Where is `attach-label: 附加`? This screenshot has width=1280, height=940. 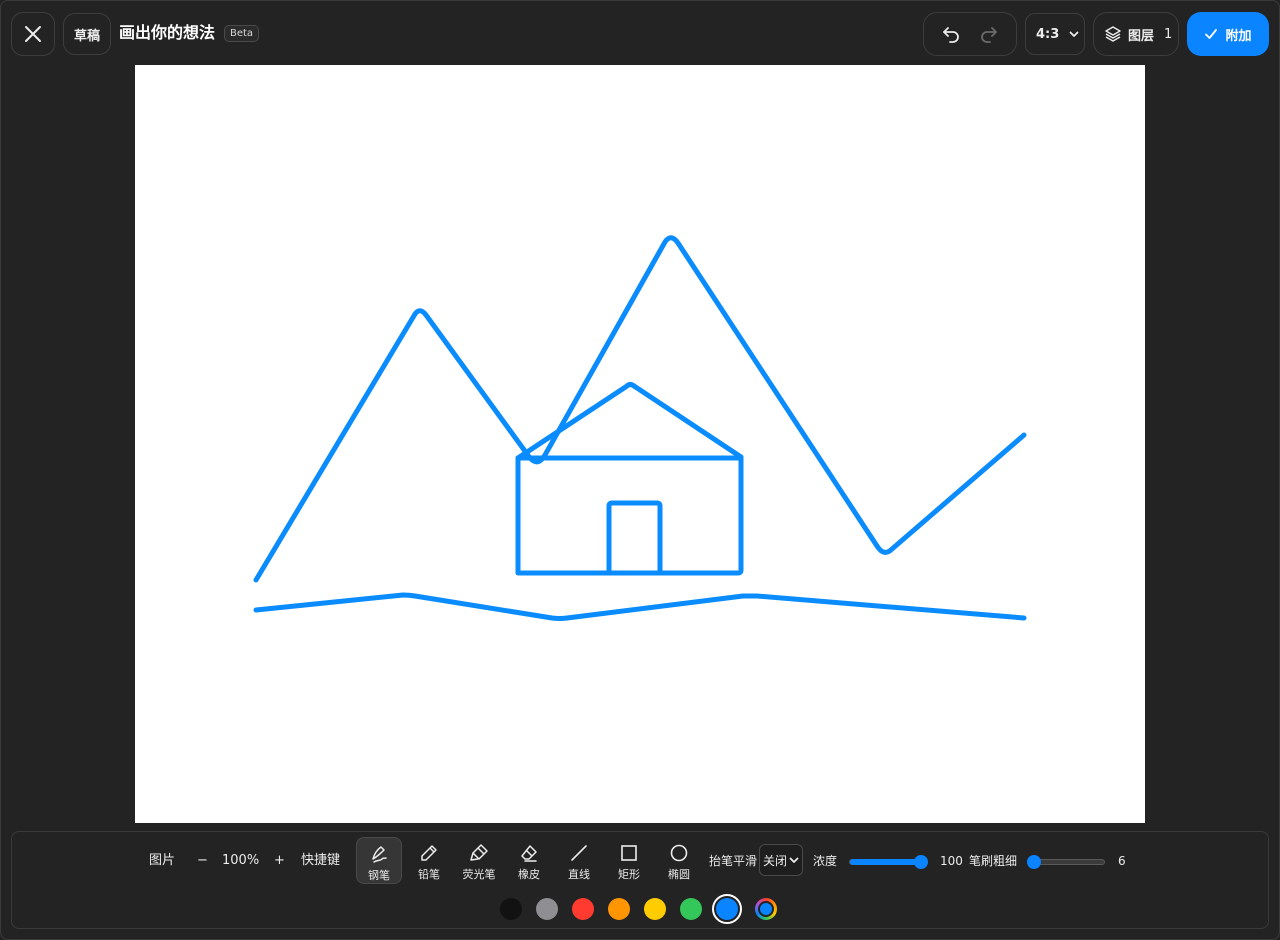
attach-label: 附加 is located at coordinates (1238, 36).